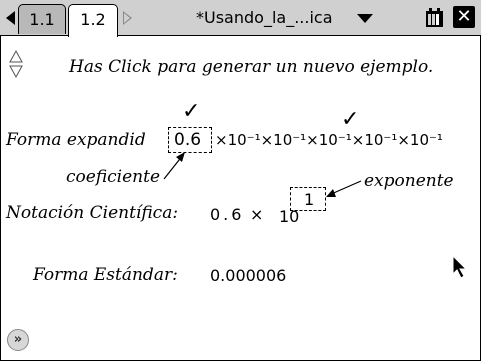  What do you see at coordinates (251, 67) in the screenshot?
I see `instruction-text: Has Click para generar un nuevo ejemplo.` at bounding box center [251, 67].